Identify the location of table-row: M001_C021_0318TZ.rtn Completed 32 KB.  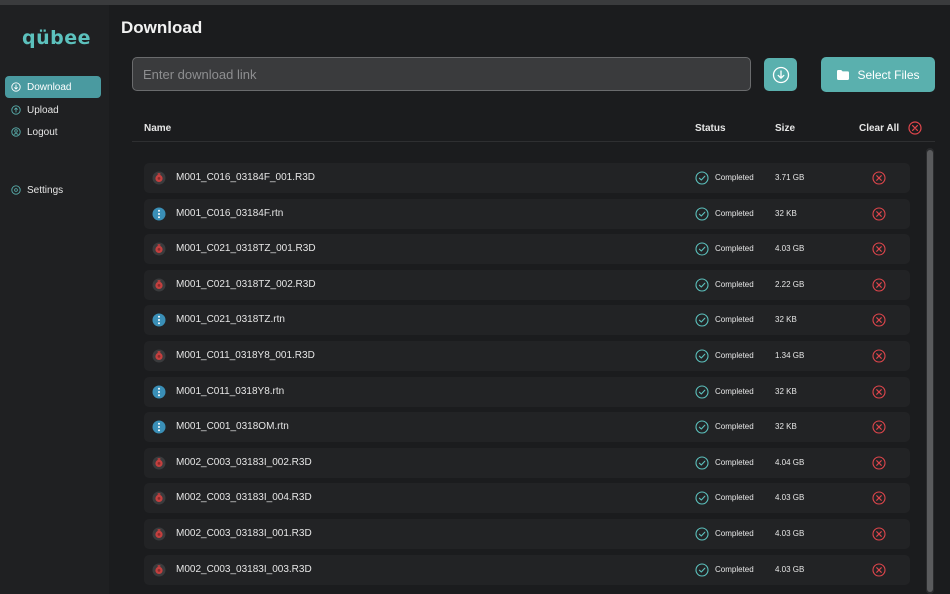
(527, 320).